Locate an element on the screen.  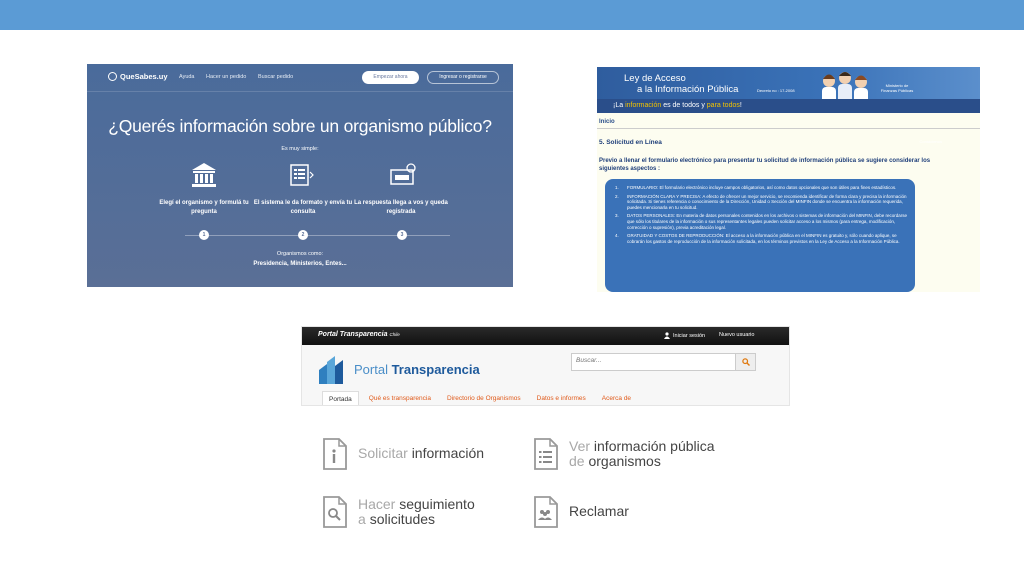
search-document-icon is located at coordinates (335, 512).